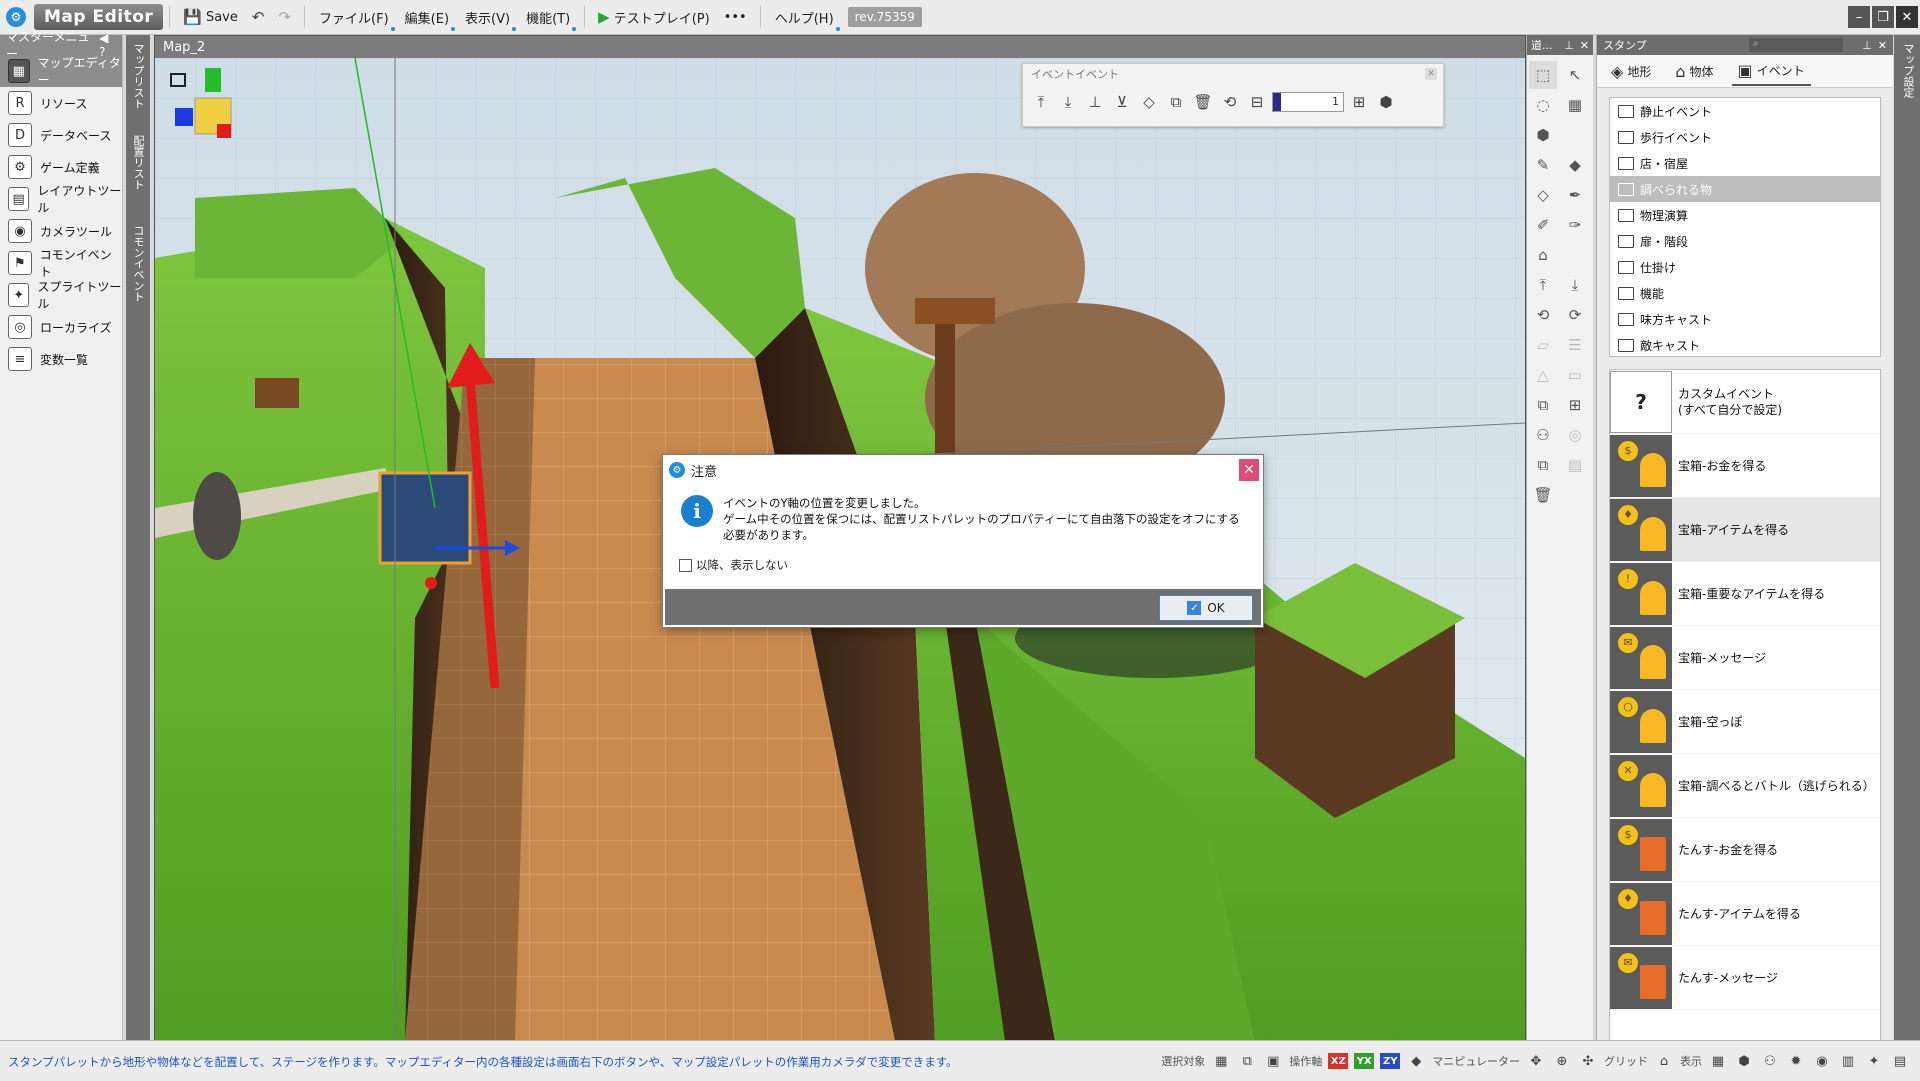 This screenshot has height=1081, width=1920. I want to click on master-menu-item: ≡ 変数一覧, so click(61, 359).